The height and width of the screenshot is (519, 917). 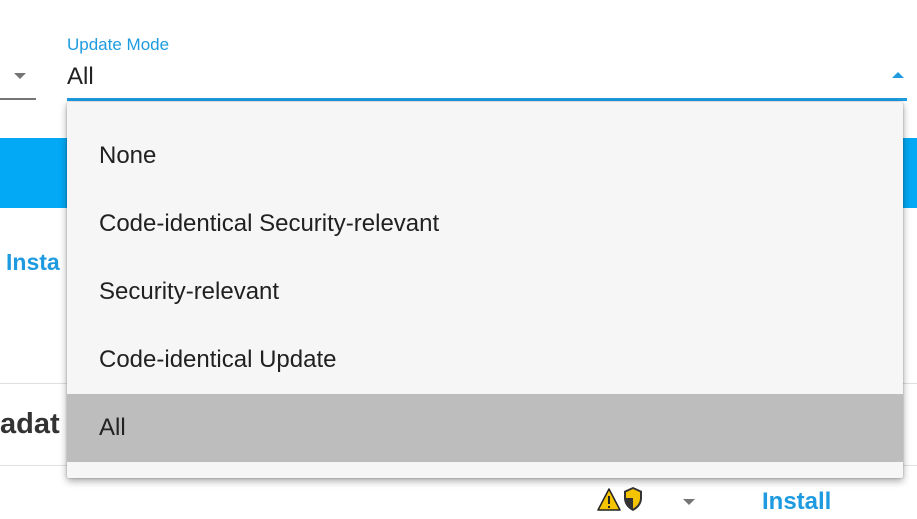 I want to click on option-code-identical-security-relevant: Code-identical Security-relevant, so click(x=485, y=224).